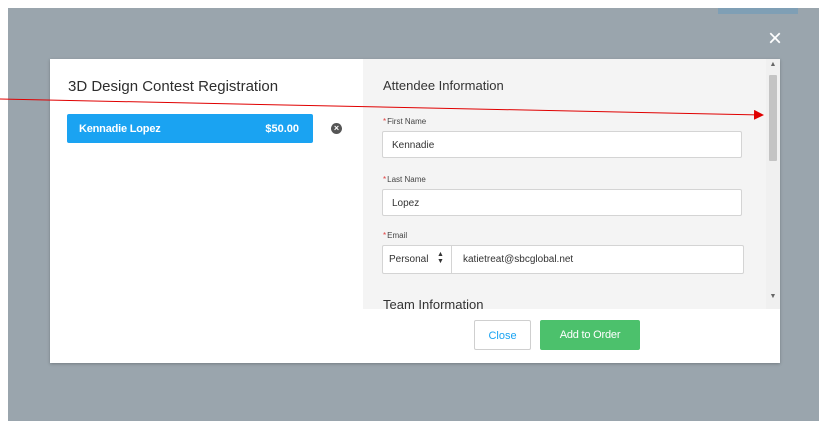 The height and width of the screenshot is (421, 827). Describe the element at coordinates (502, 335) in the screenshot. I see `close-button: Close` at that location.